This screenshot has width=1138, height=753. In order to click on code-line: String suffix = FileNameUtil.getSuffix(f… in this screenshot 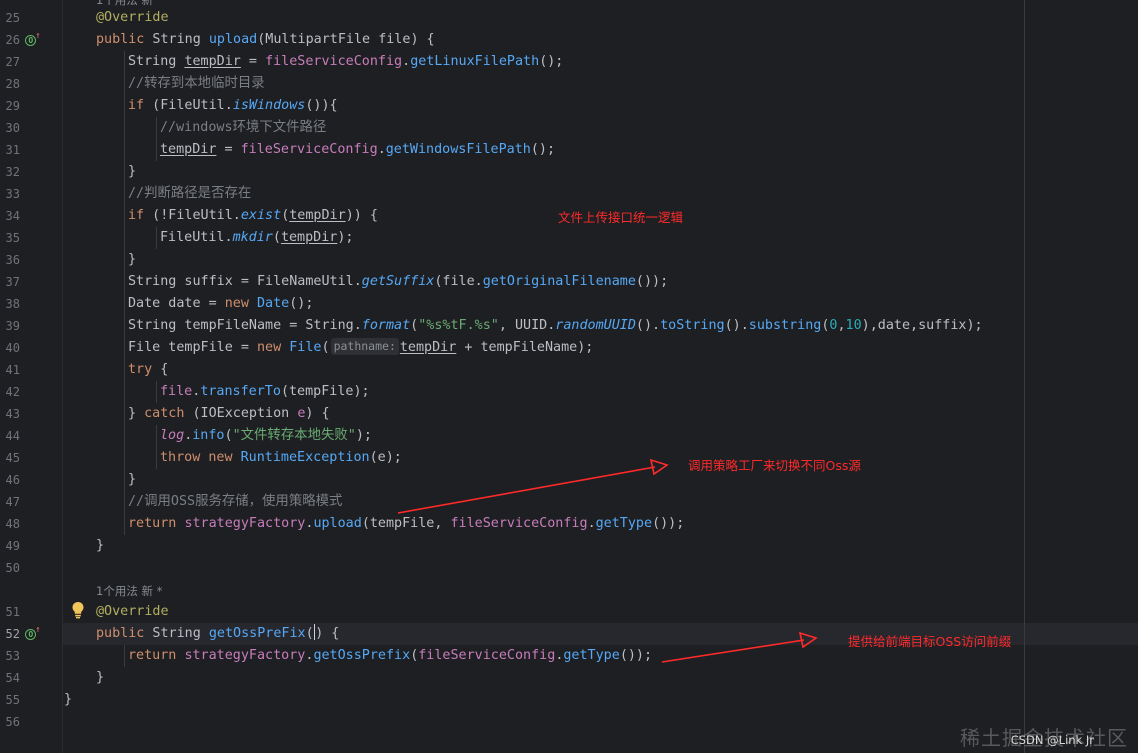, I will do `click(398, 281)`.